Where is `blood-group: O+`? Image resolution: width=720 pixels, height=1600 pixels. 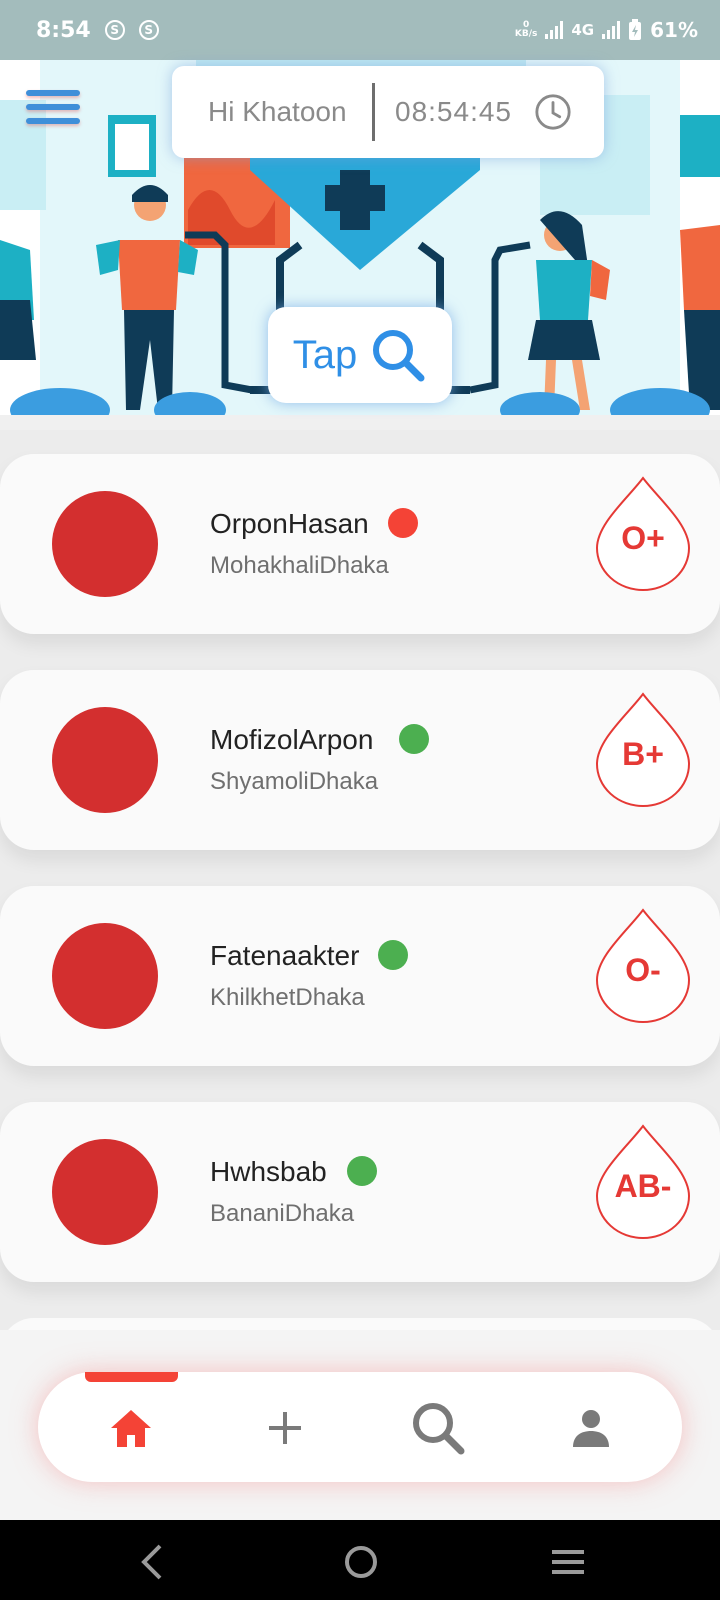 blood-group: O+ is located at coordinates (643, 538).